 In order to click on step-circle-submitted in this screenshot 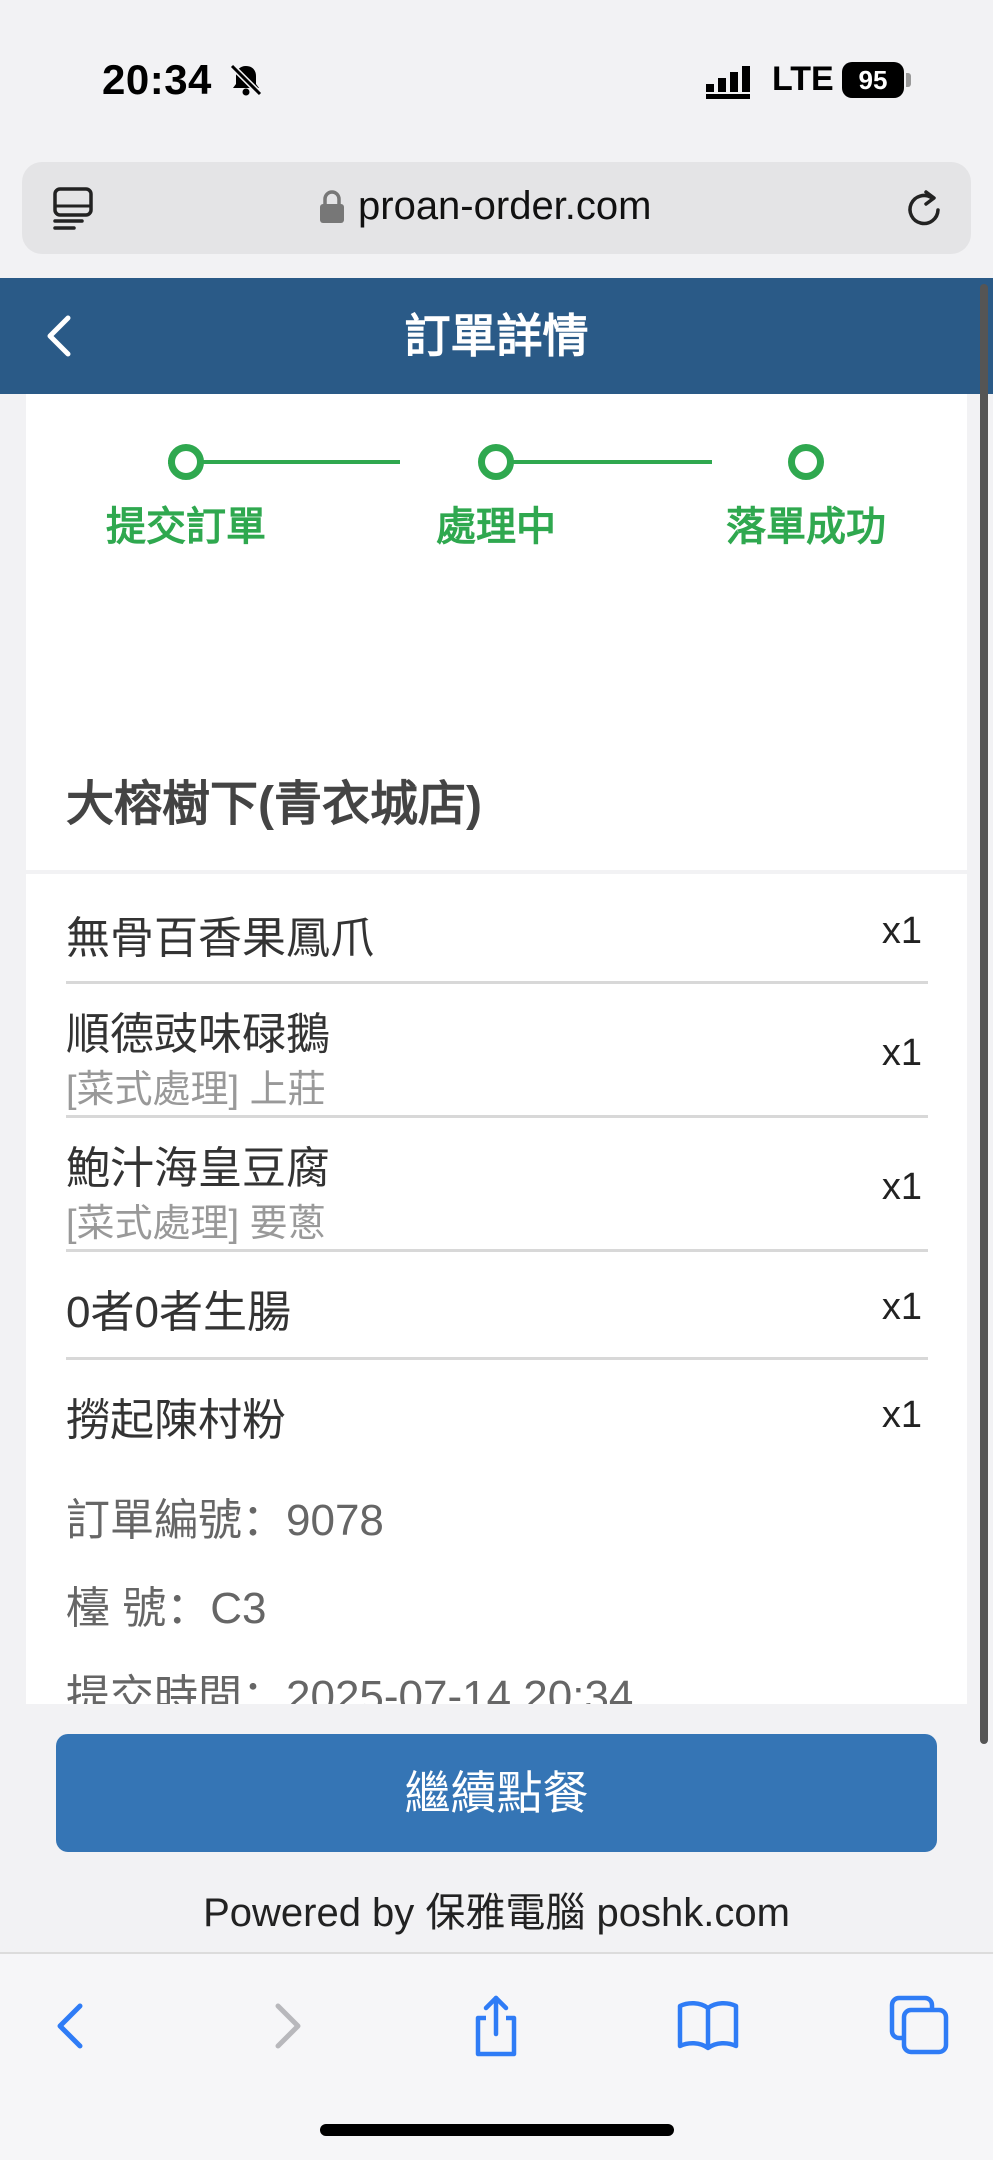, I will do `click(186, 462)`.